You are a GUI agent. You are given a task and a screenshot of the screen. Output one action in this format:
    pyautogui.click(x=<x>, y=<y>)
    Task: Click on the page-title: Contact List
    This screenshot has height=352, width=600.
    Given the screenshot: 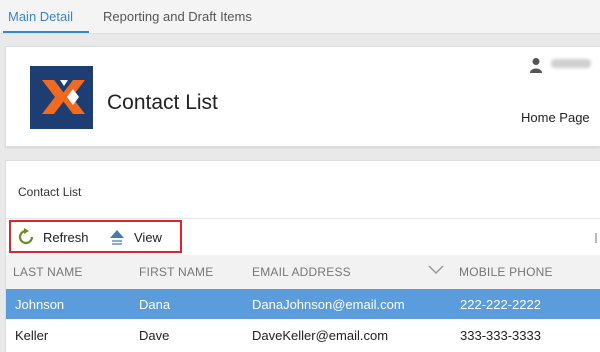 What is the action you would take?
    pyautogui.click(x=162, y=102)
    